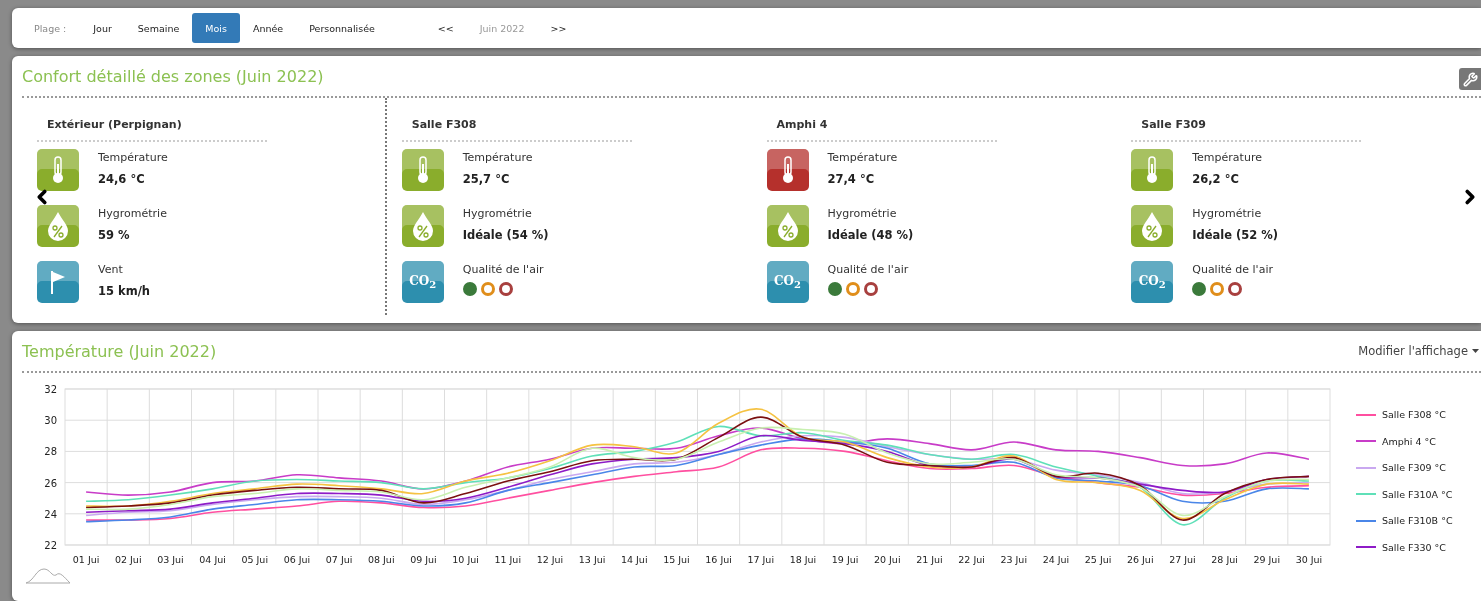 The height and width of the screenshot is (601, 1481). Describe the element at coordinates (870, 235) in the screenshot. I see `metric-value: Idéale (48 %)` at that location.